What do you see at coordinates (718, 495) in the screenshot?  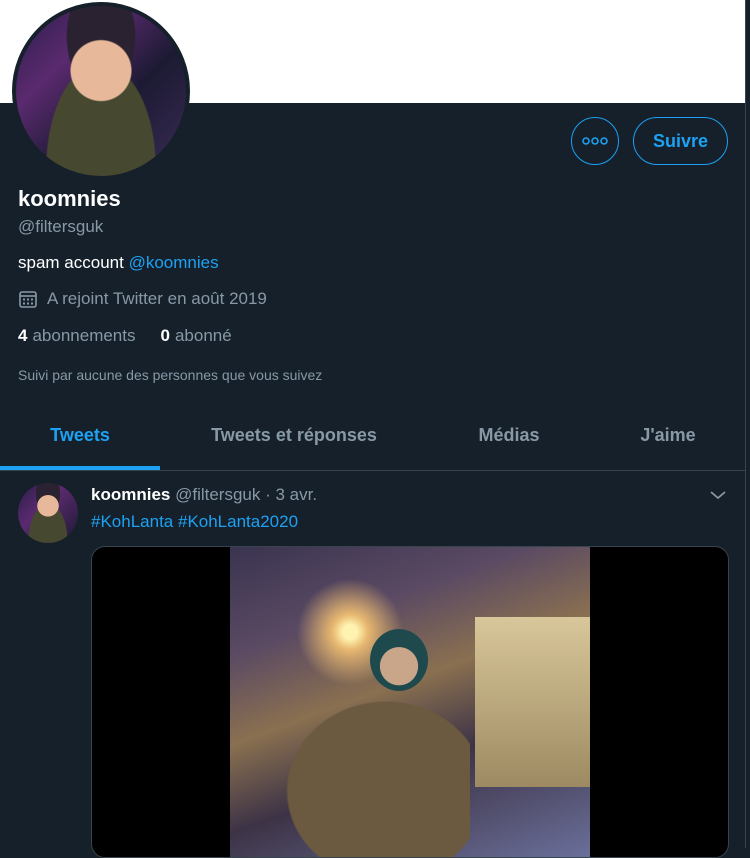 I see `chevron-down-icon` at bounding box center [718, 495].